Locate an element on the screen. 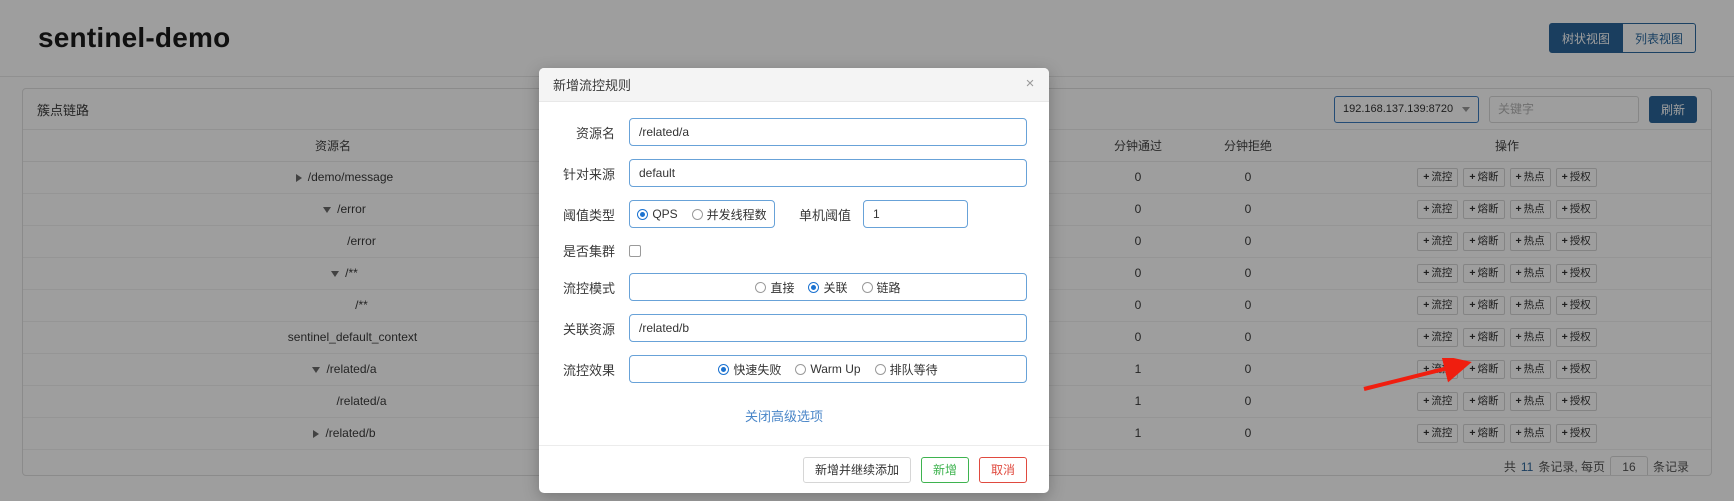 This screenshot has height=501, width=1734. behavior-option-fast-fail: 快速失败 is located at coordinates (749, 369).